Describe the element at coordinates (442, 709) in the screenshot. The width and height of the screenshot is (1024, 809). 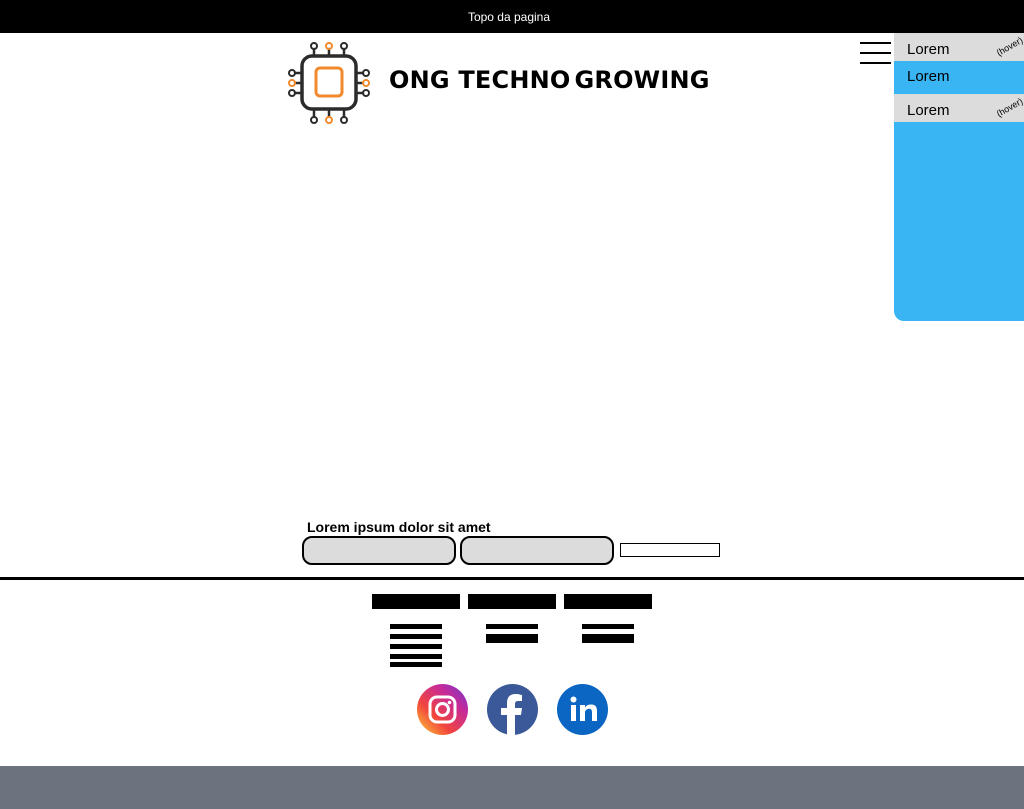
I see `instagram-icon` at that location.